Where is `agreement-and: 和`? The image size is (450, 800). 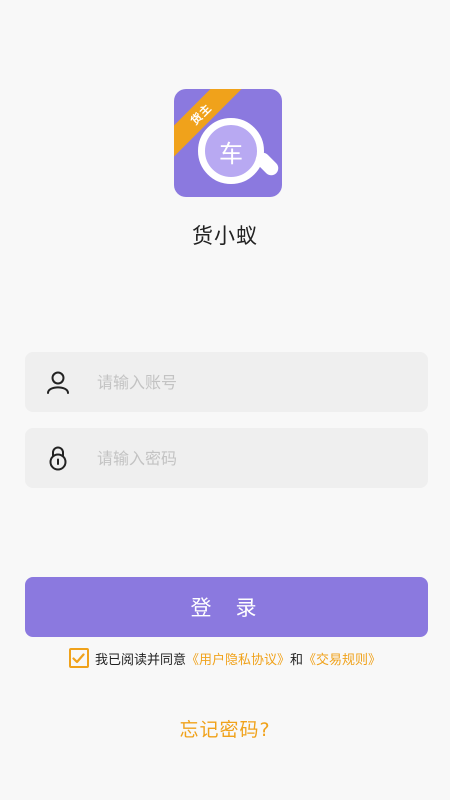
agreement-and: 和 is located at coordinates (297, 660).